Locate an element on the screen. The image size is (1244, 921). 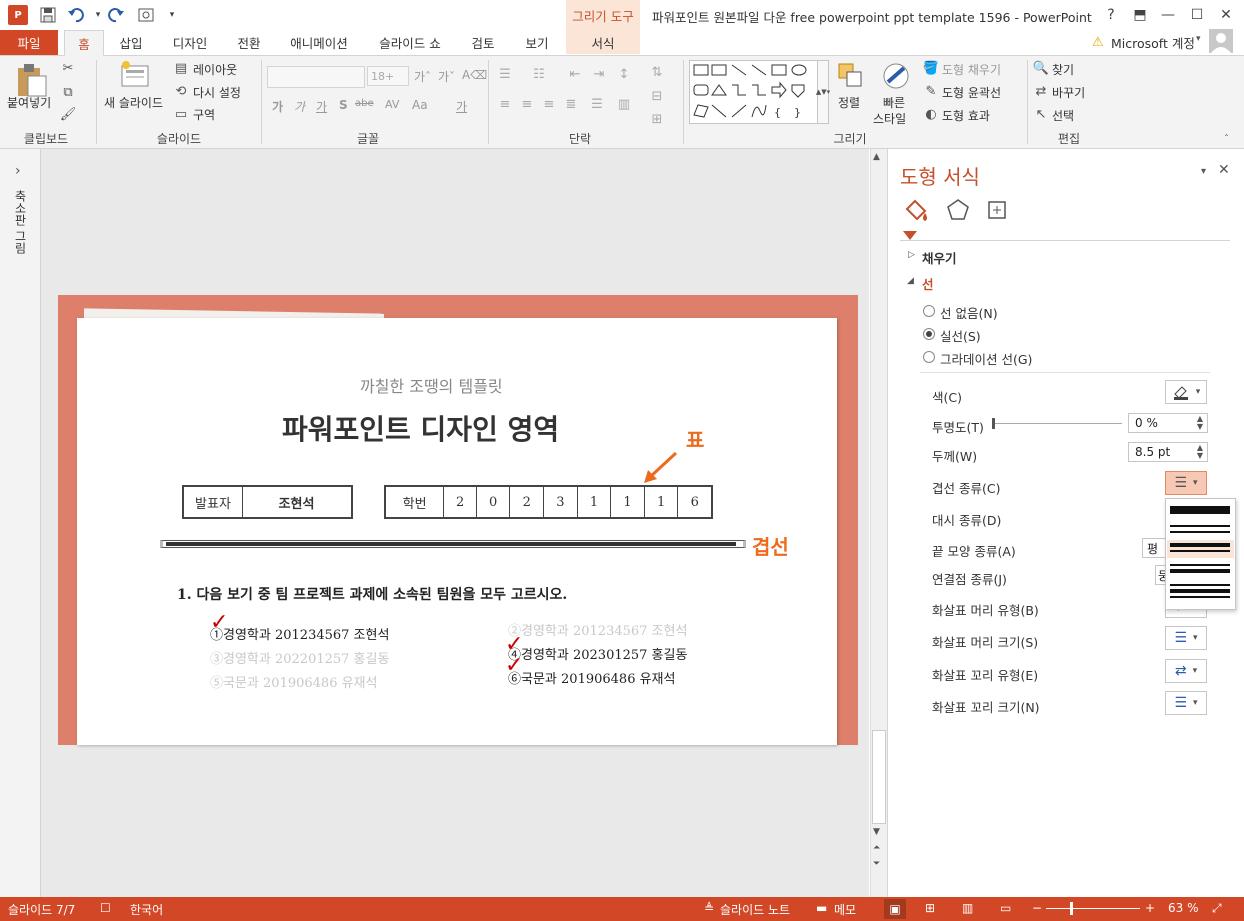
find-icon: 🔍 is located at coordinates (1041, 68).